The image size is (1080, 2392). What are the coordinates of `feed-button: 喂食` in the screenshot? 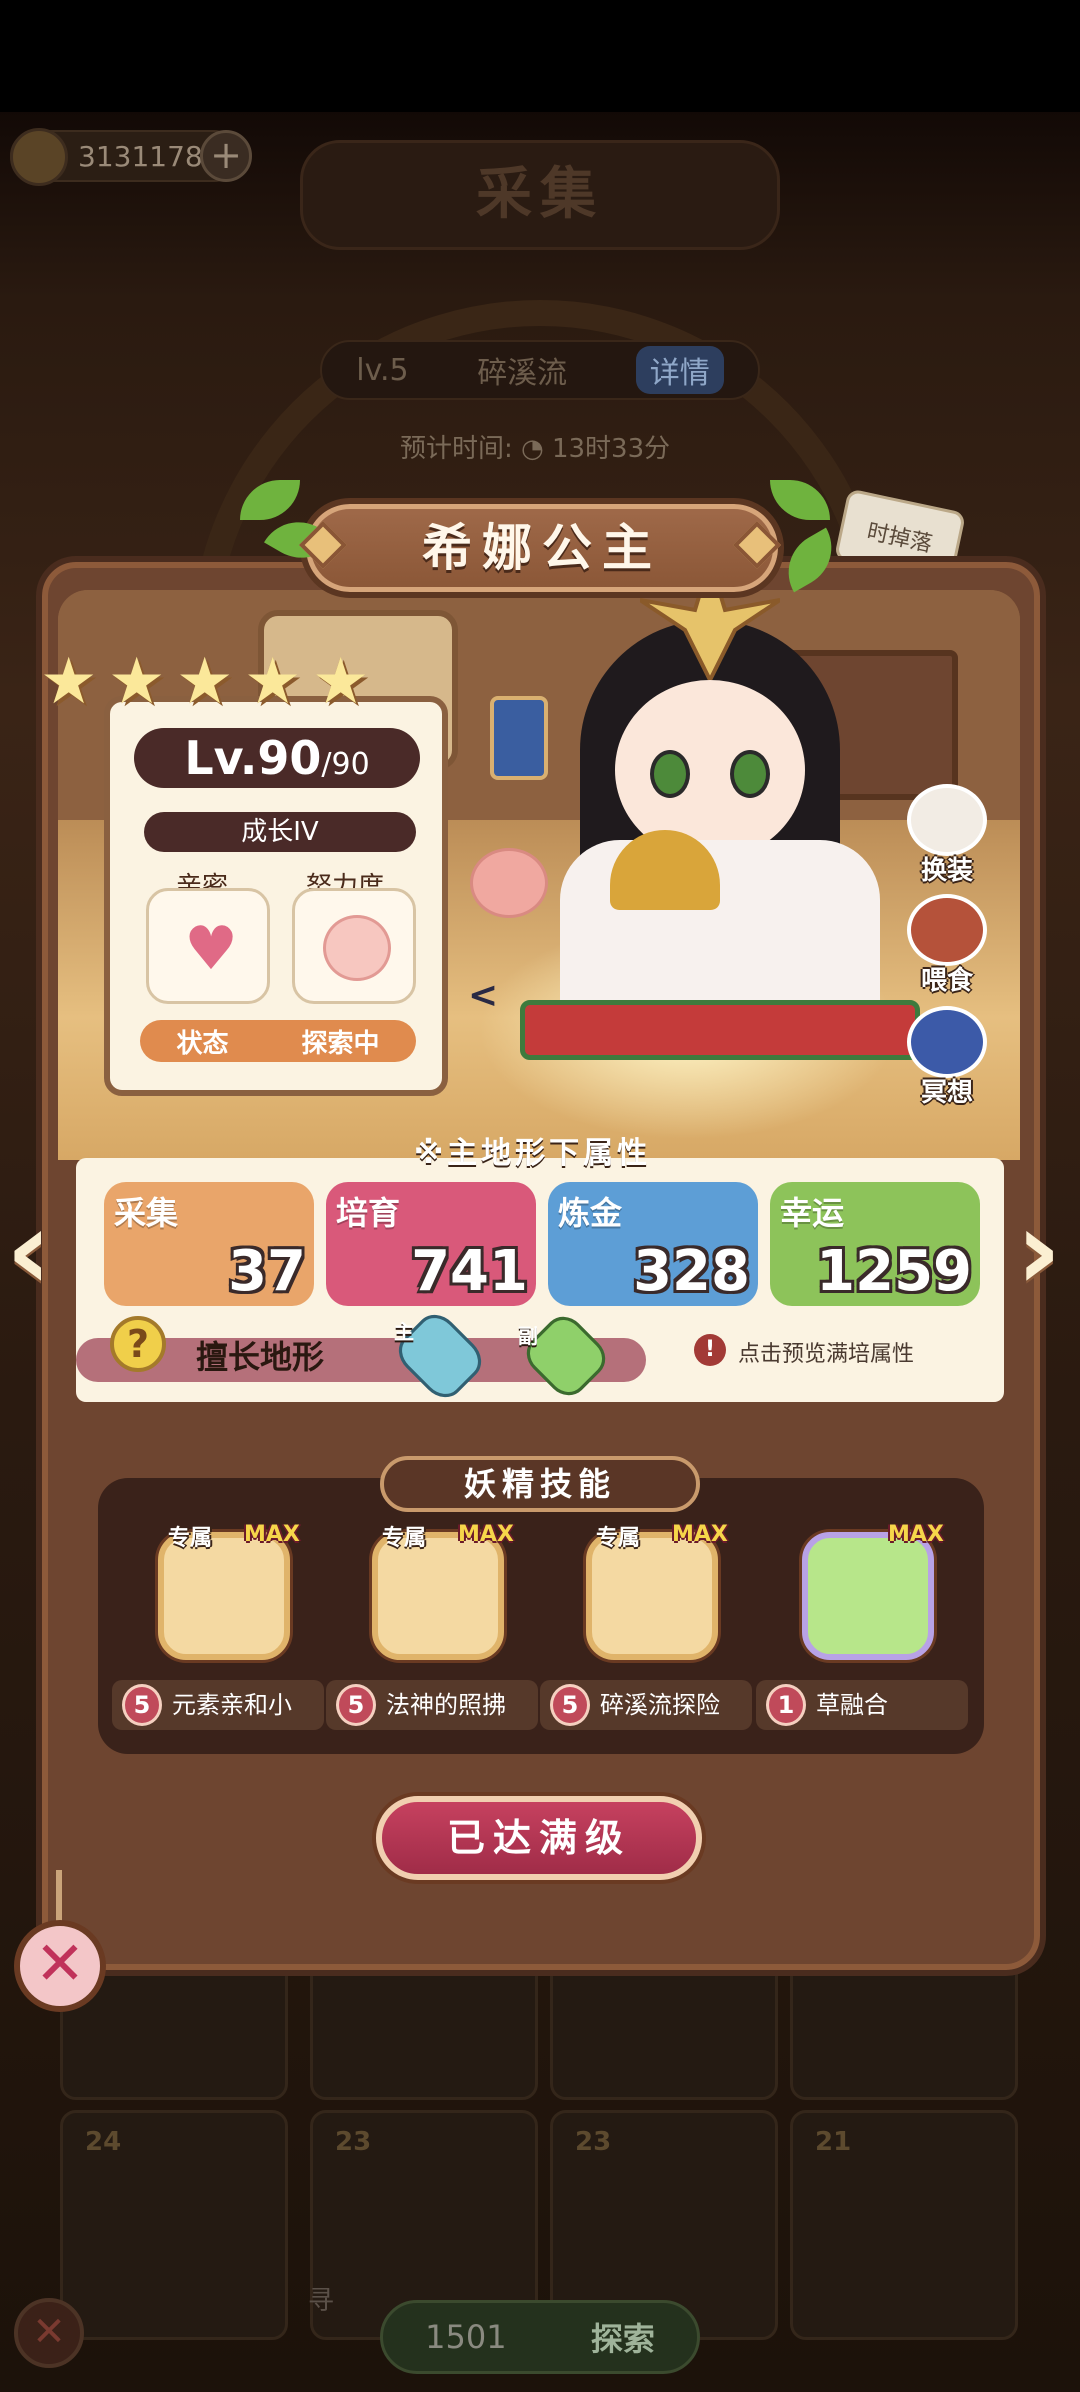 It's located at (947, 945).